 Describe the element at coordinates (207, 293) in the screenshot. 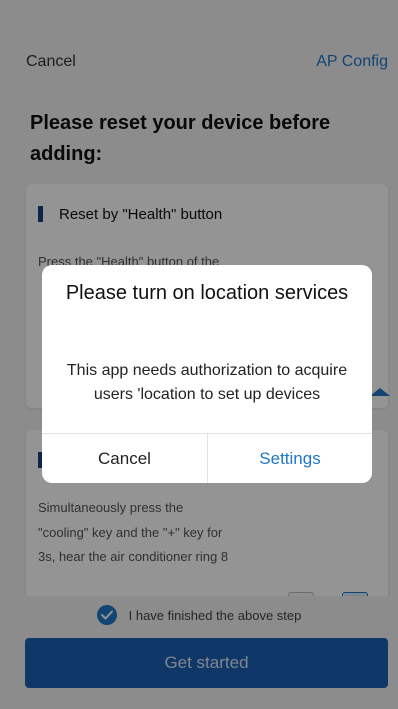

I see `dialog-title: Please turn on location services` at that location.